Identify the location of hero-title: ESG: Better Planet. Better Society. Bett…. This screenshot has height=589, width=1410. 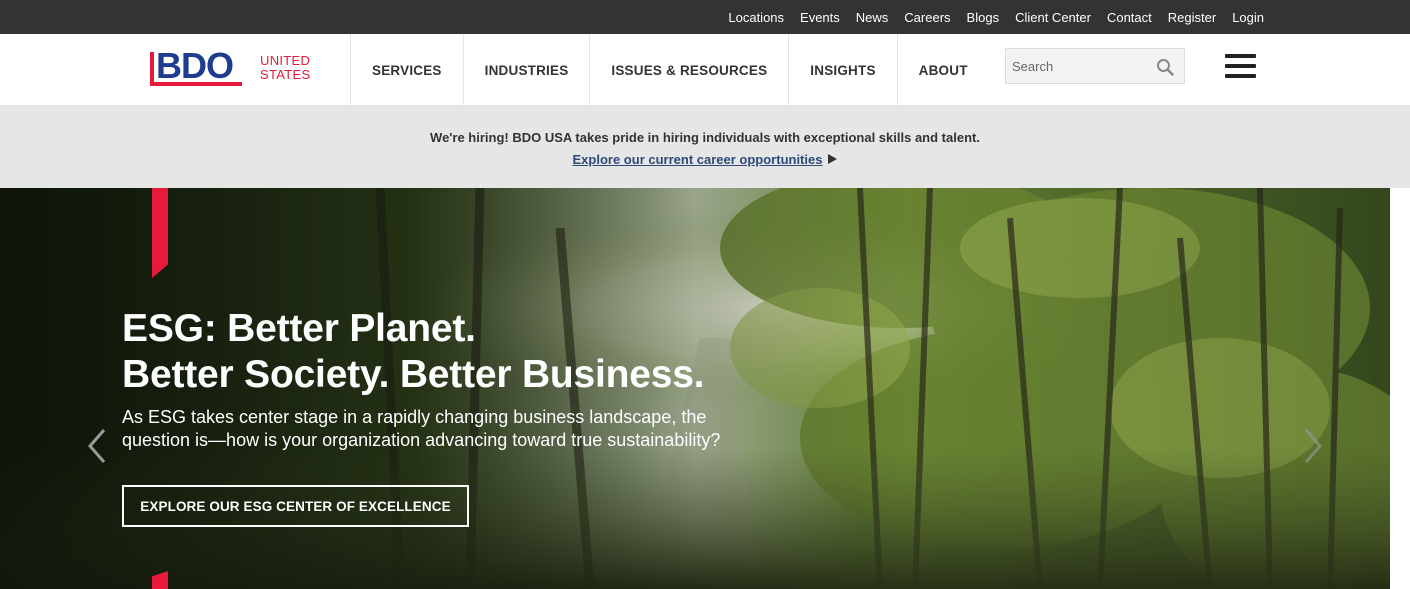
(413, 352).